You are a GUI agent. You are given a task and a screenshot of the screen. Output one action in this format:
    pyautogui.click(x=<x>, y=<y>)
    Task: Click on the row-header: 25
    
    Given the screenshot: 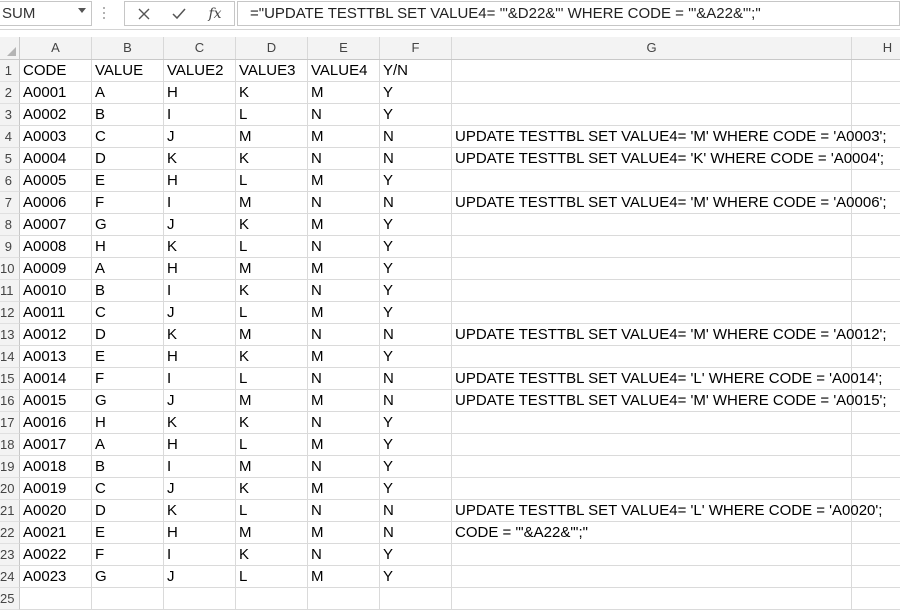 What is the action you would take?
    pyautogui.click(x=10, y=599)
    